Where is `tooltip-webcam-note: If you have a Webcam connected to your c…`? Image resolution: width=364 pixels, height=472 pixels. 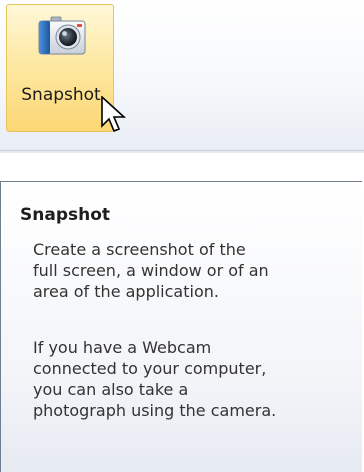 tooltip-webcam-note: If you have a Webcam connected to your c… is located at coordinates (155, 379).